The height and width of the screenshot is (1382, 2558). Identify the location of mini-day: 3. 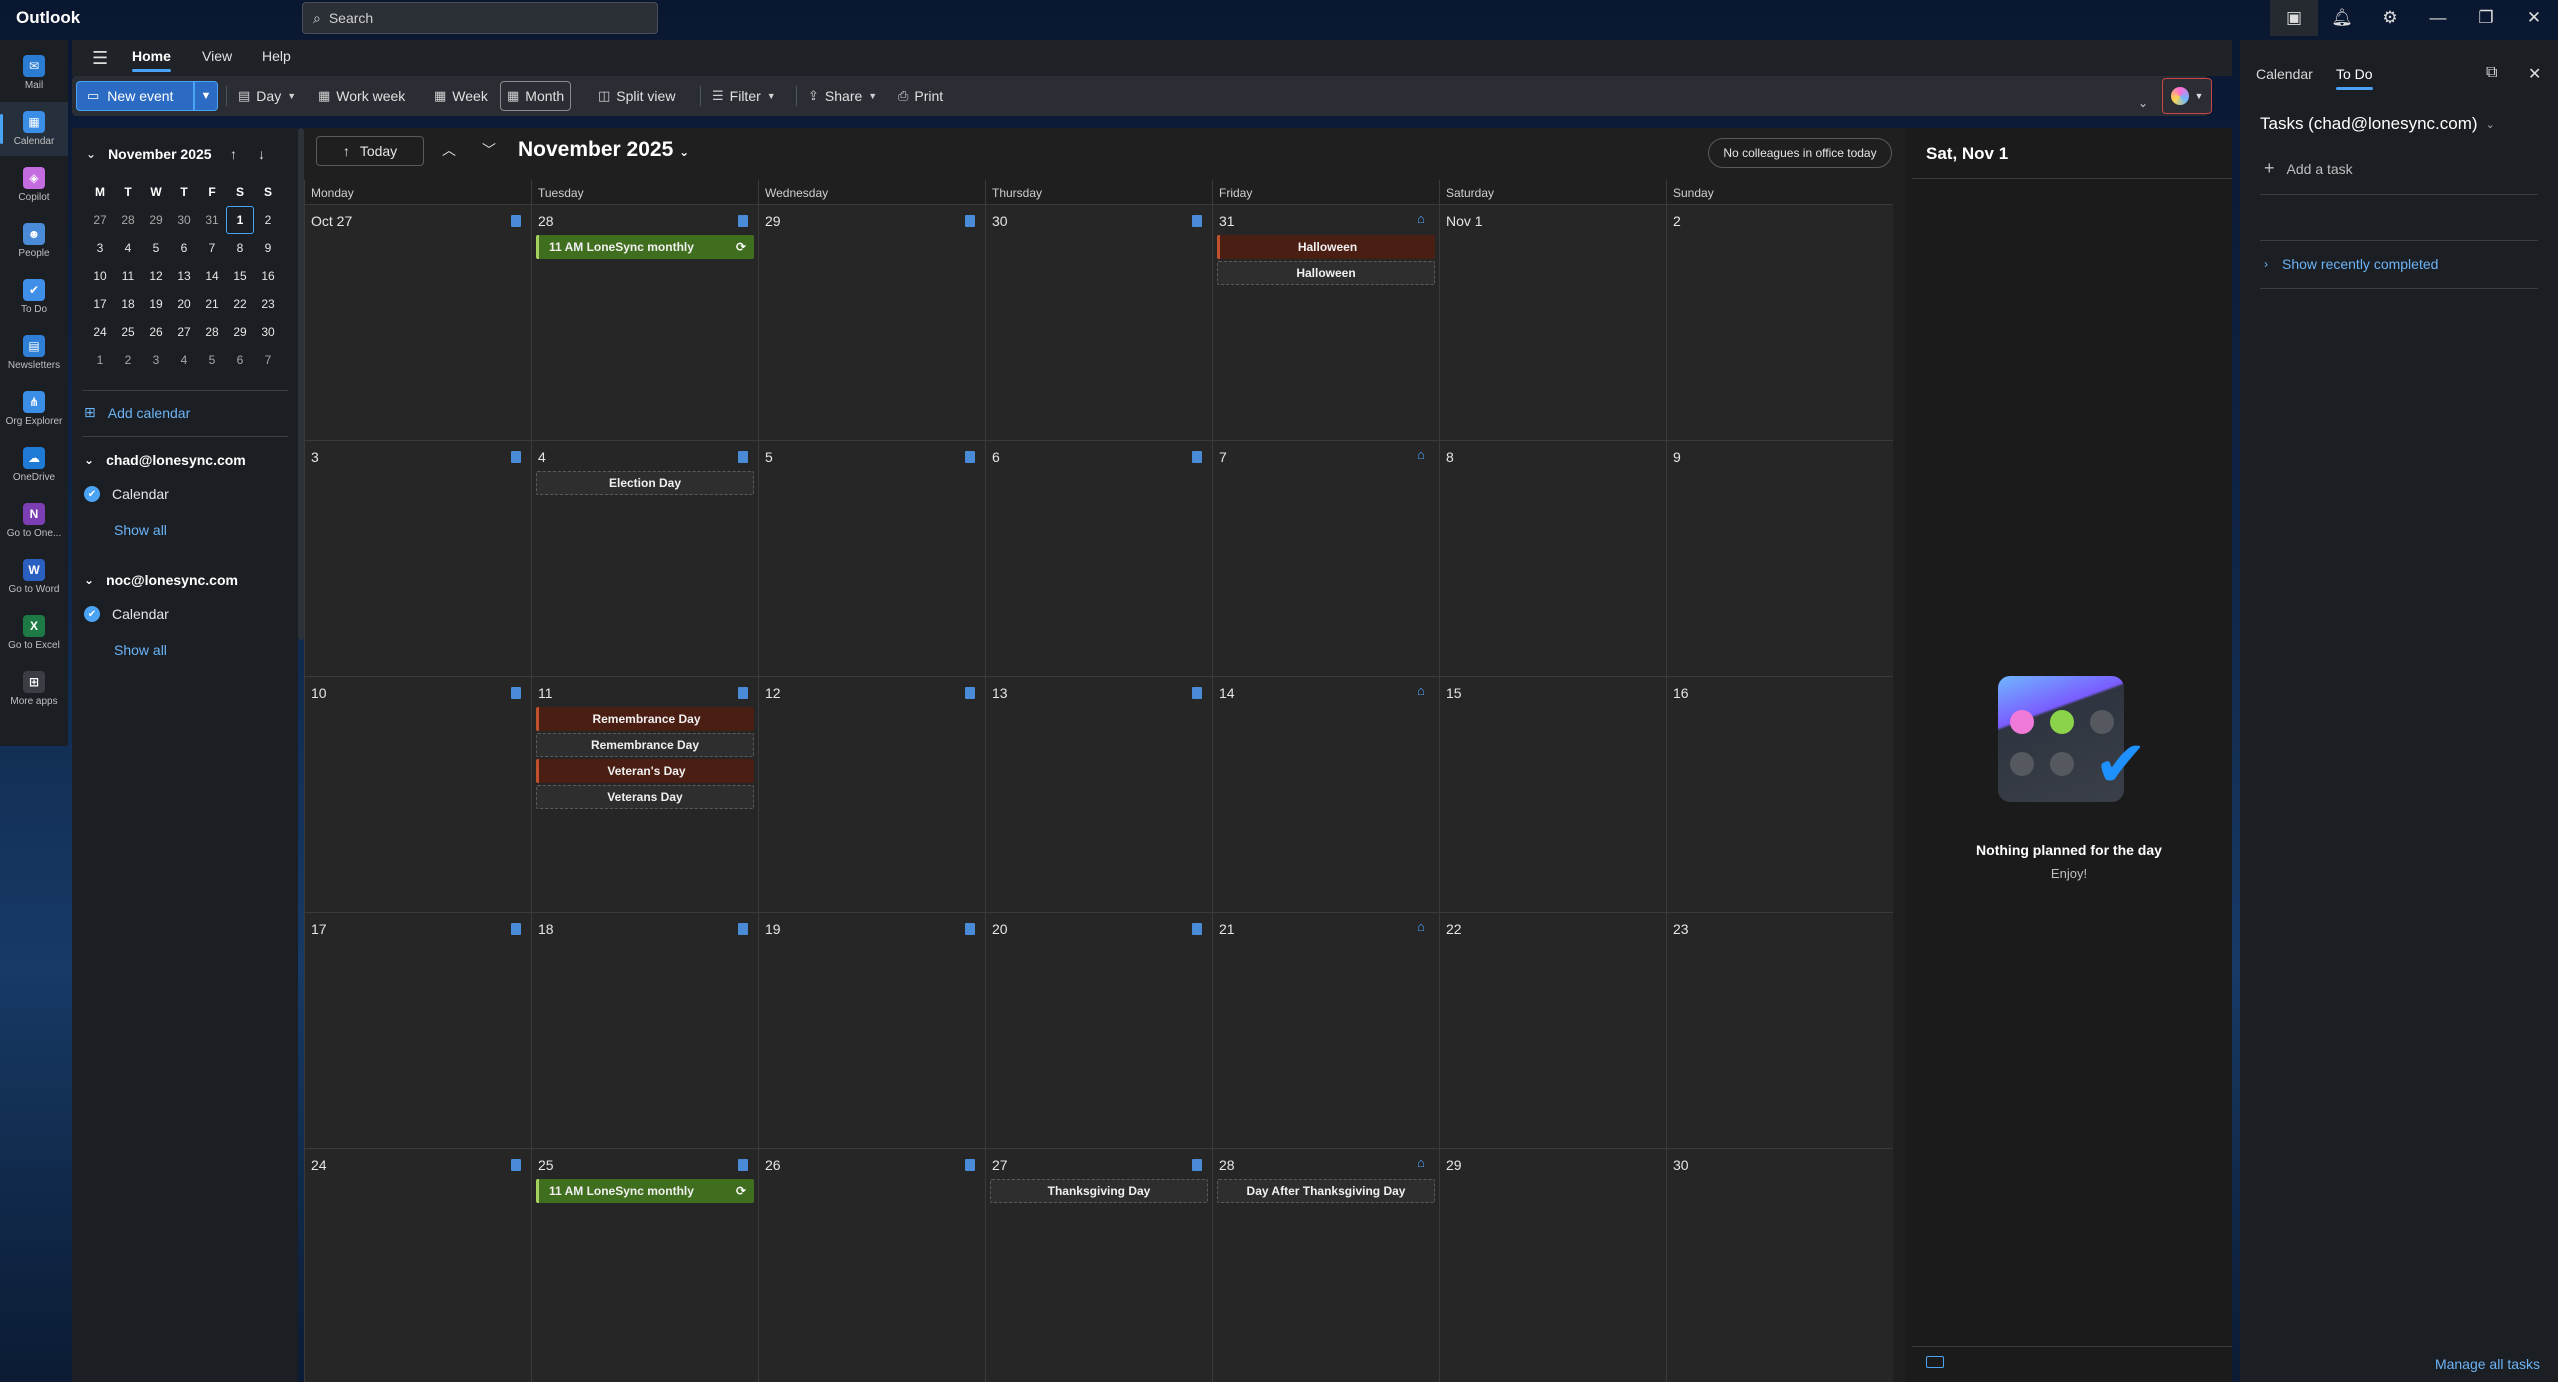
(100, 248).